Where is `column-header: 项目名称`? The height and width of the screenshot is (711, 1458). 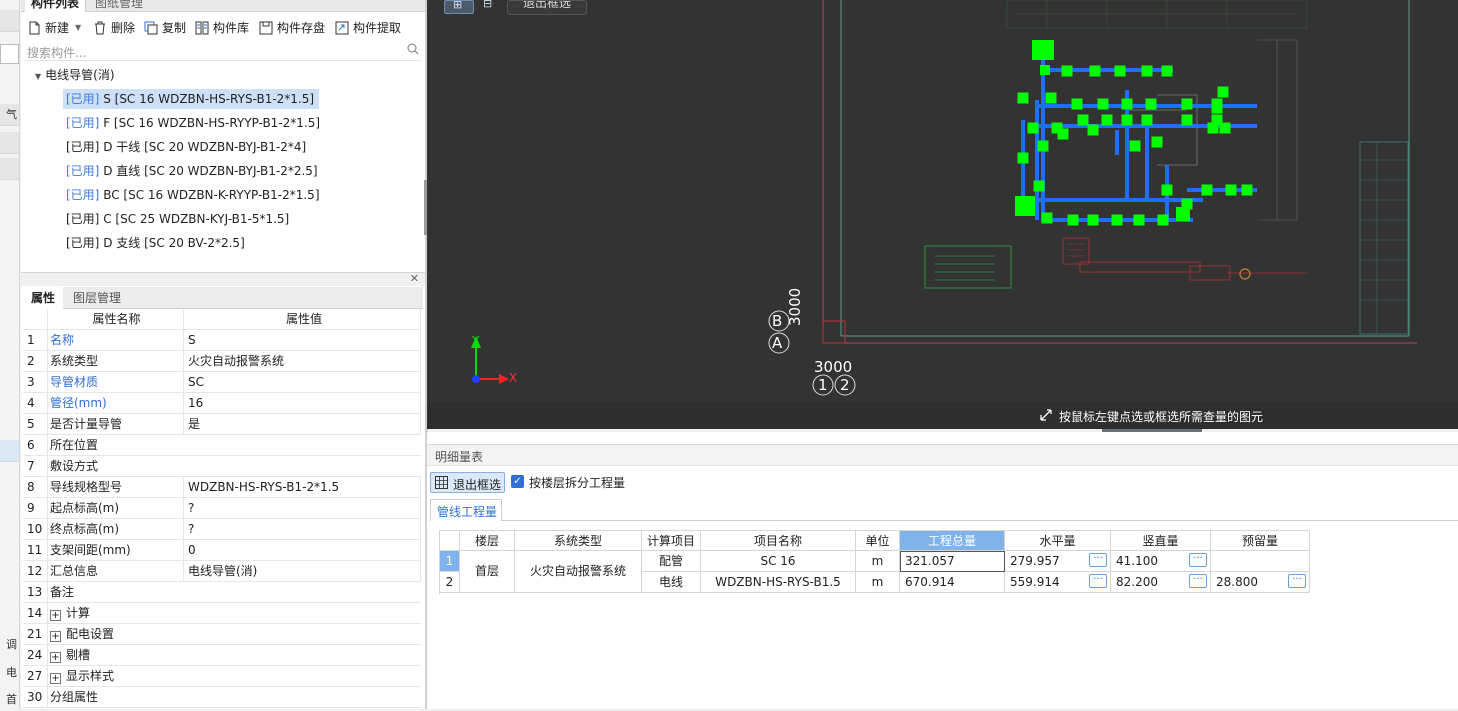
column-header: 项目名称 is located at coordinates (778, 541).